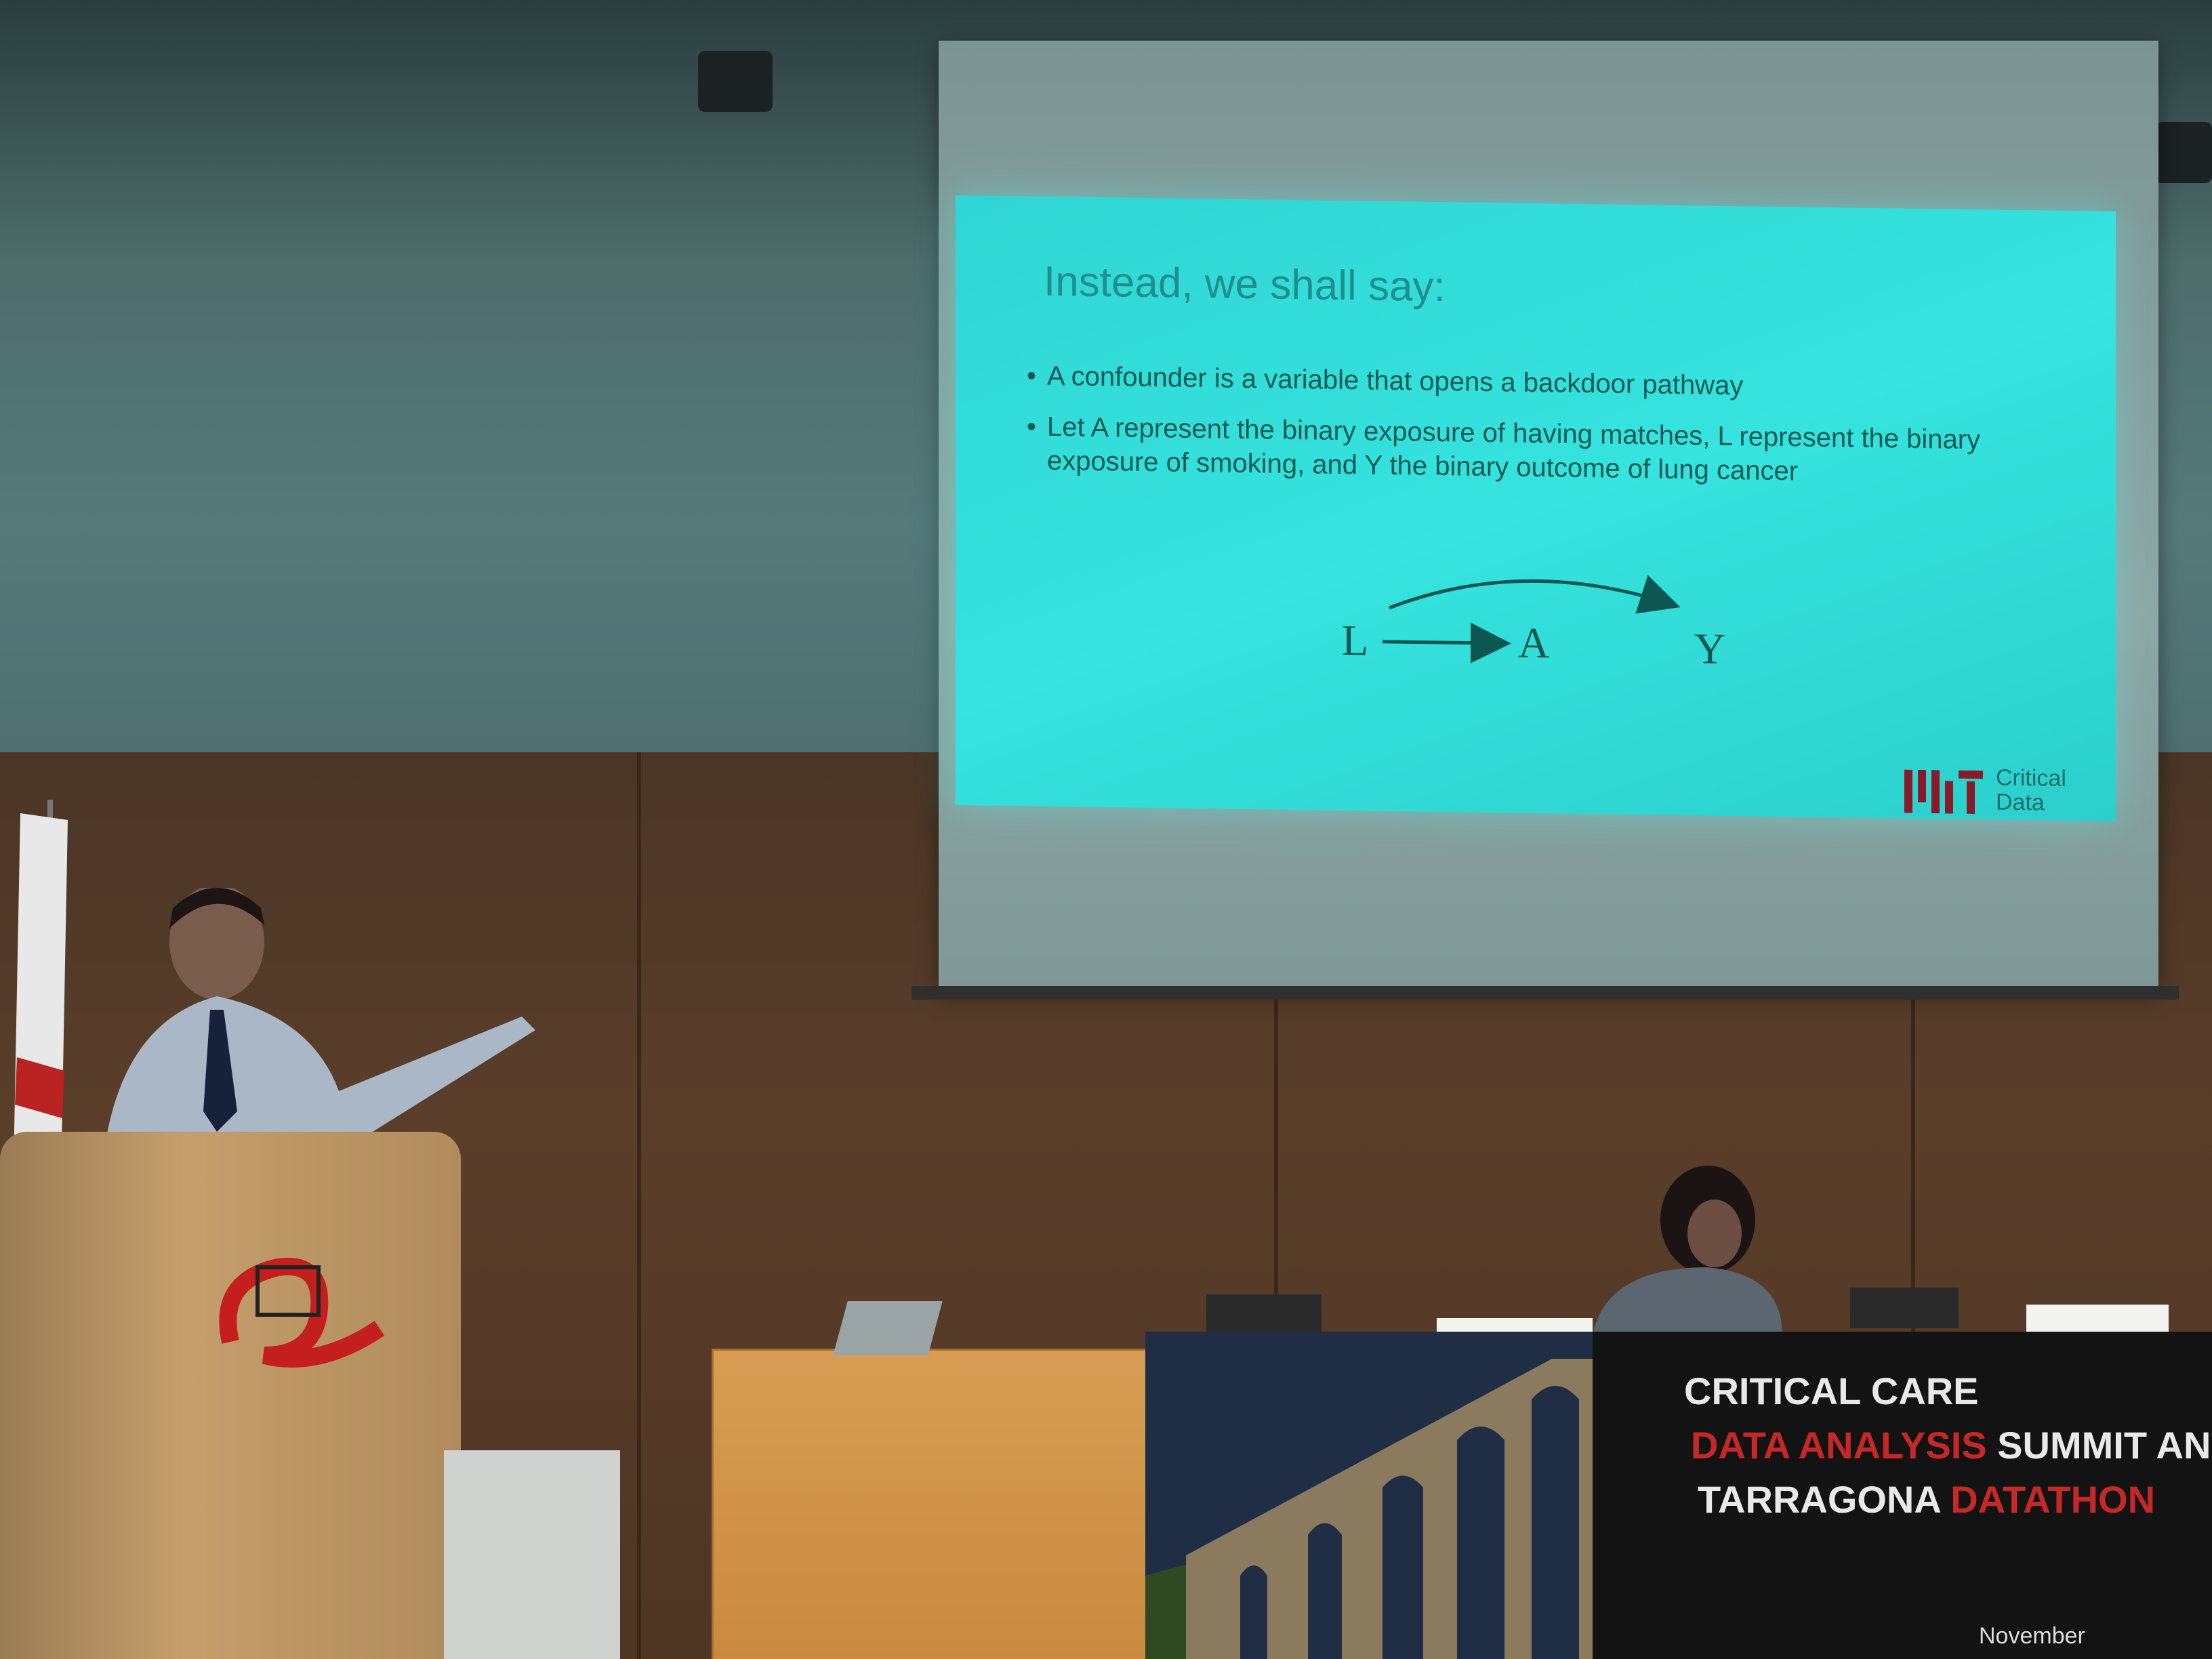 The image size is (2212, 1659). I want to click on podium, so click(231, 1396).